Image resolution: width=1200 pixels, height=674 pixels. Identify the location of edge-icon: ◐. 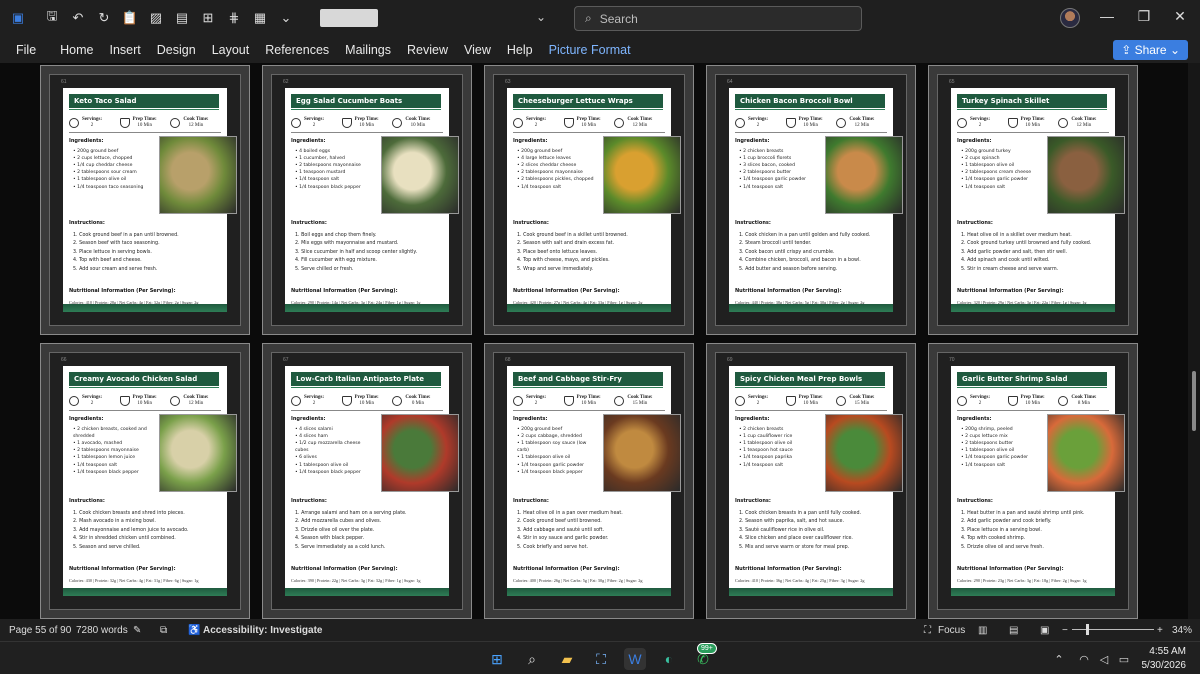
(669, 659).